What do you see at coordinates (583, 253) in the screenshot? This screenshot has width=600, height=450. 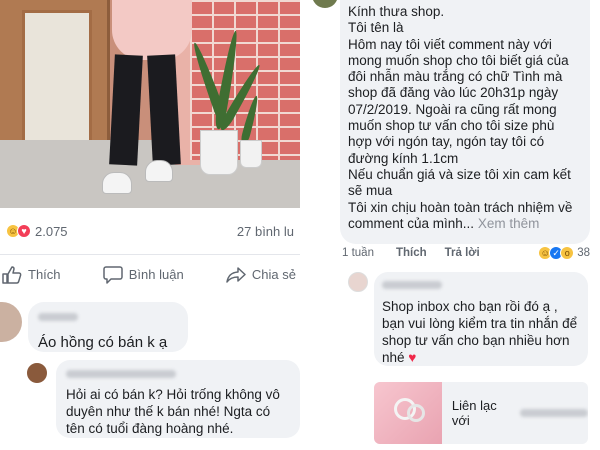 I see `comment-reaction-count: 38` at bounding box center [583, 253].